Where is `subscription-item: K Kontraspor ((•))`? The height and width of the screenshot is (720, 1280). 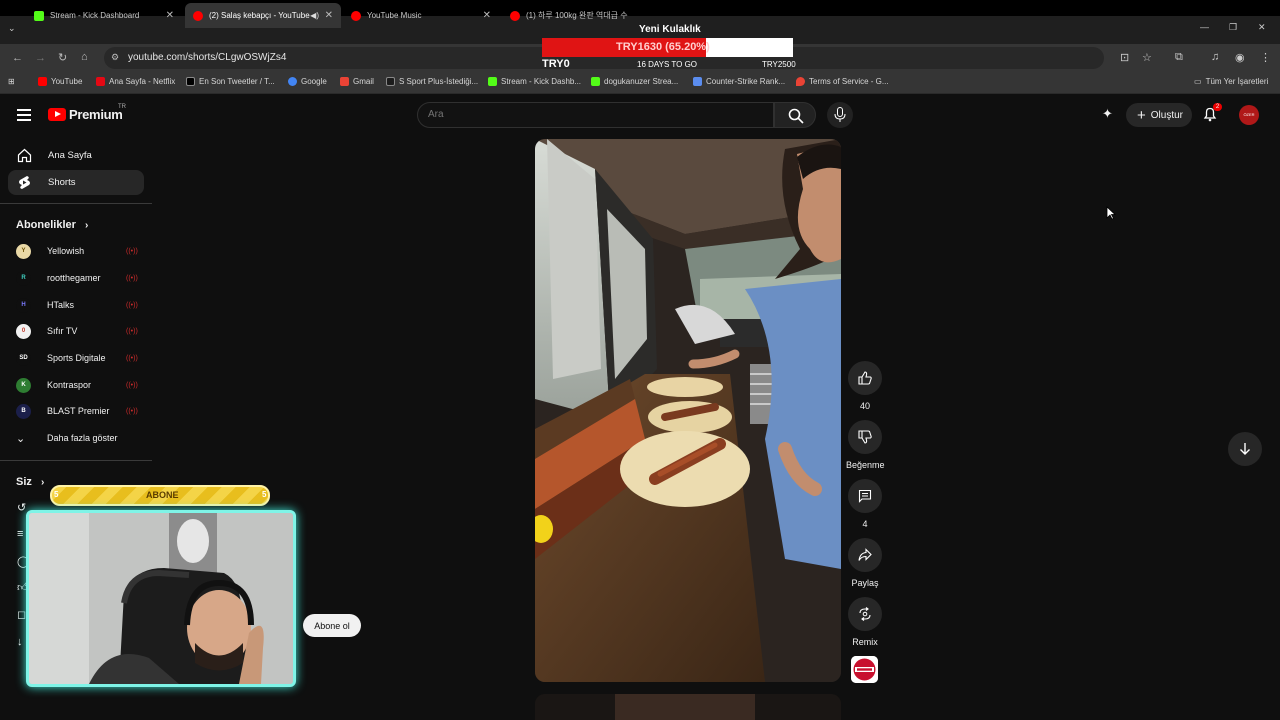 subscription-item: K Kontraspor ((•)) is located at coordinates (80, 385).